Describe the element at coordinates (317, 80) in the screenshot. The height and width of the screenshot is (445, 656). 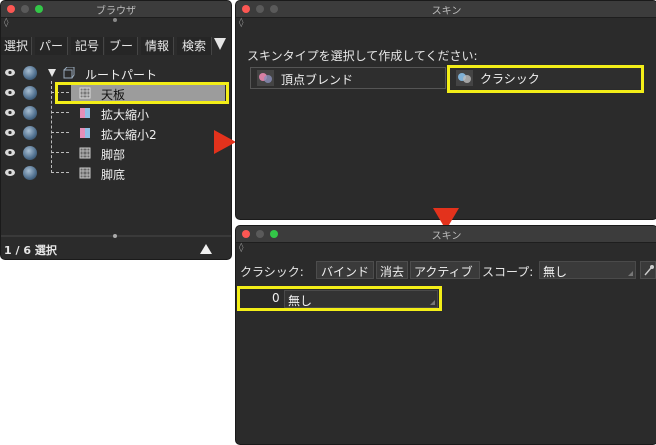
I see `vertex-blend-label: 頂点ブレンド` at that location.